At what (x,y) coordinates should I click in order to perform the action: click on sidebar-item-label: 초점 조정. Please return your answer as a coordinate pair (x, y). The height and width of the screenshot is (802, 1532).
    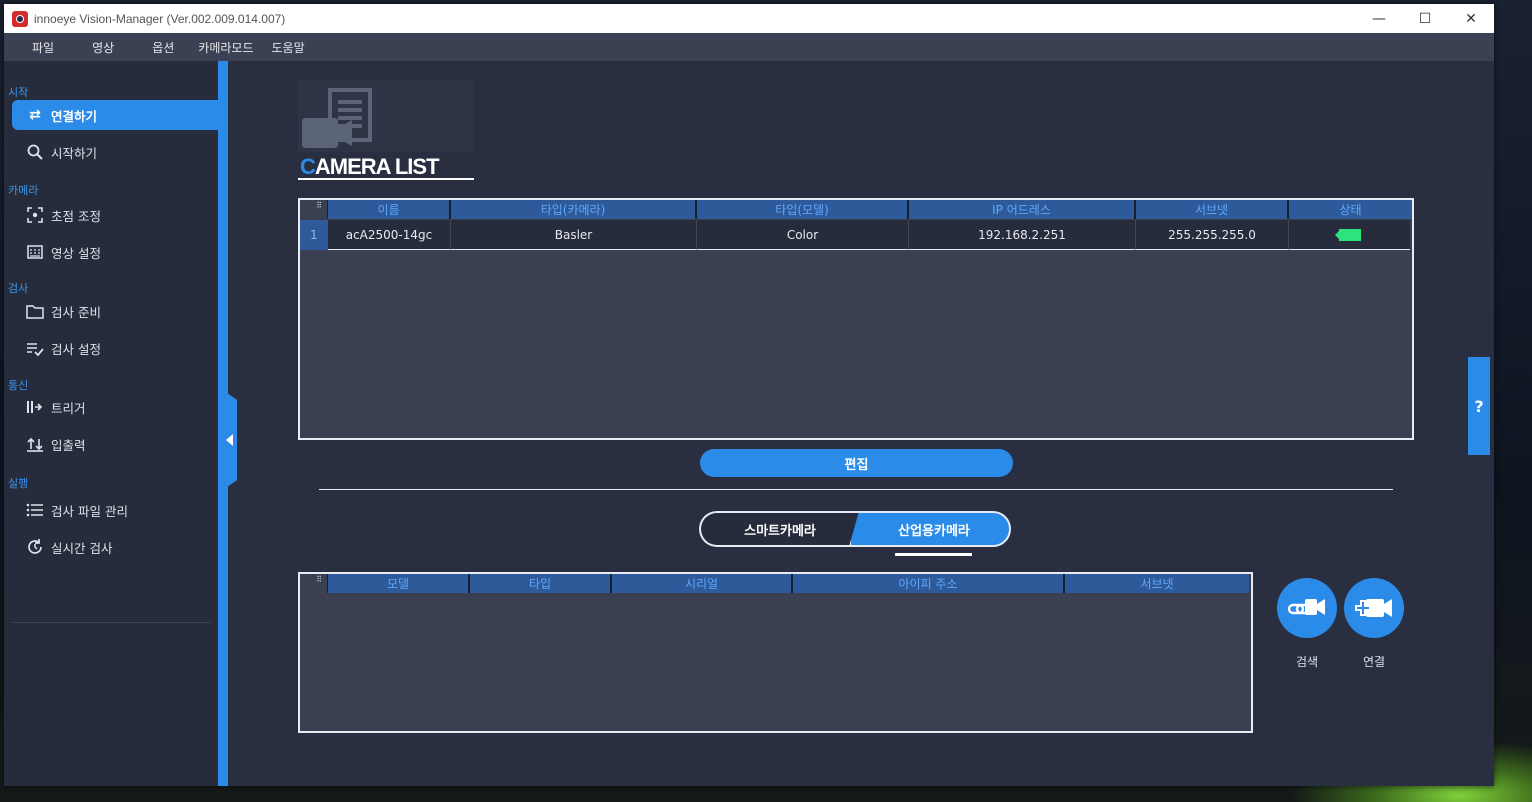
    Looking at the image, I should click on (76, 216).